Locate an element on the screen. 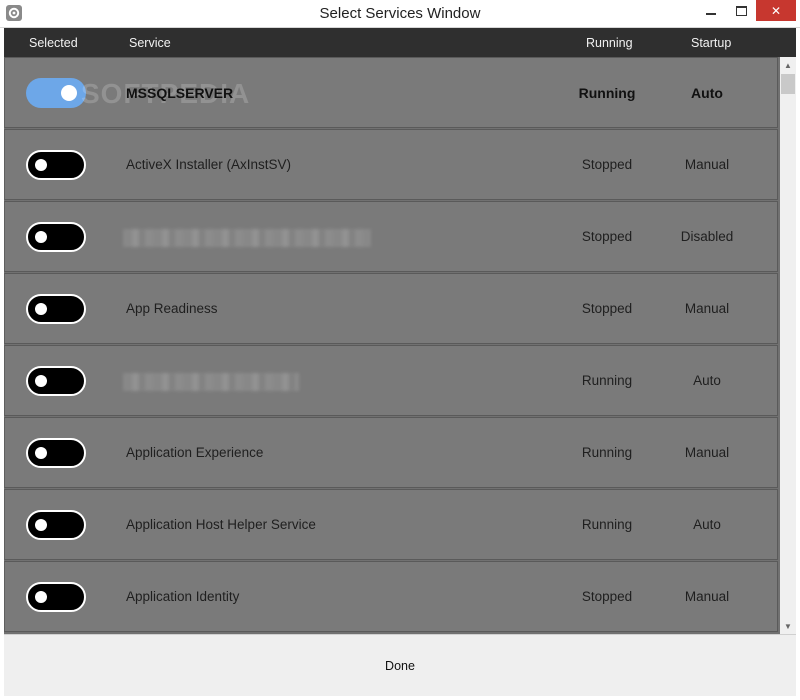 This screenshot has width=800, height=700. service-row: SOFTPEDIA MSSQLSERVER Running Auto is located at coordinates (391, 92).